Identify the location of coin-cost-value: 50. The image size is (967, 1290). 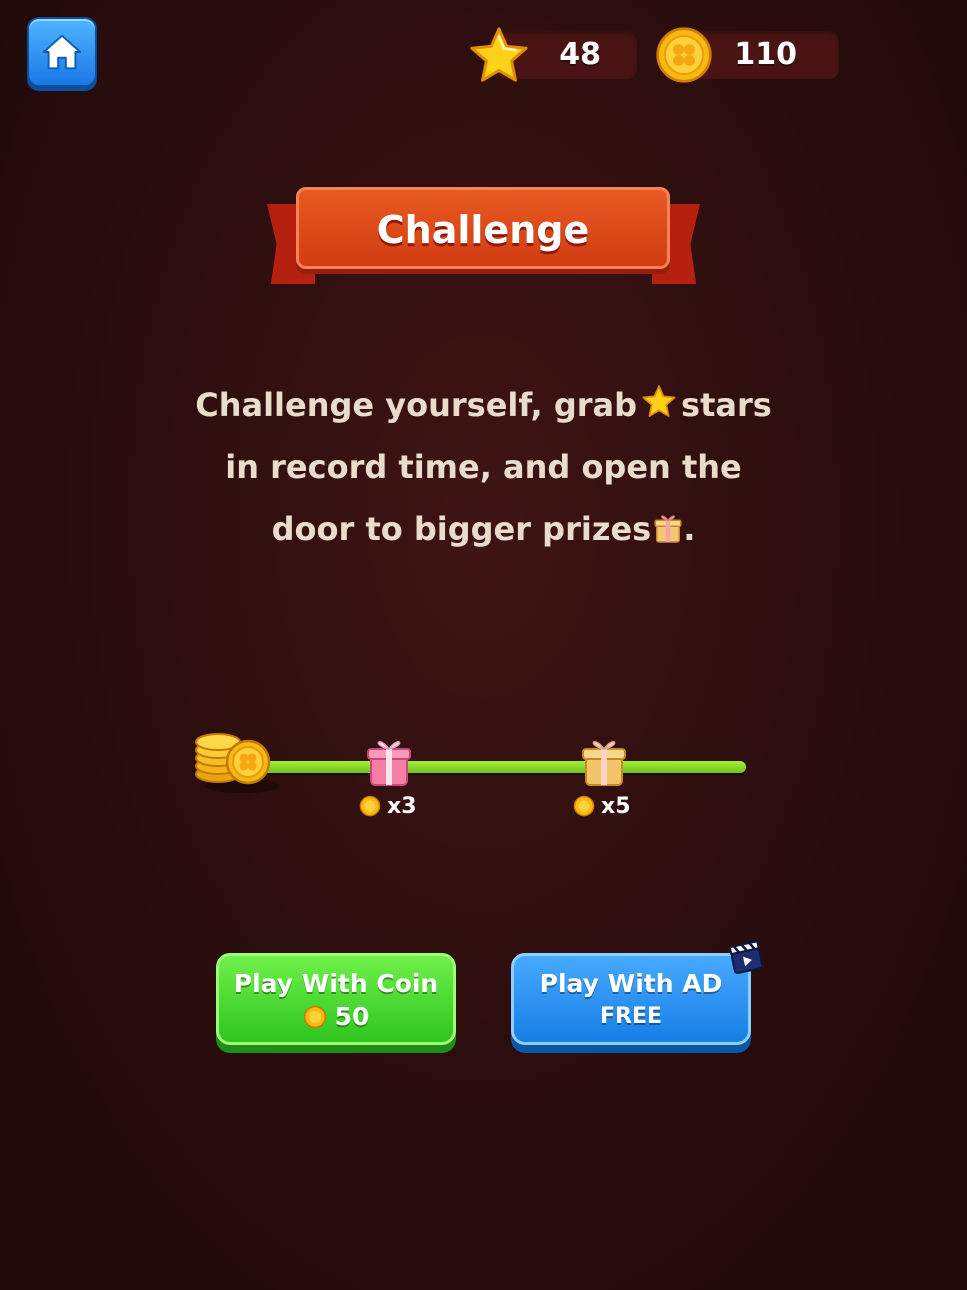
(352, 1016).